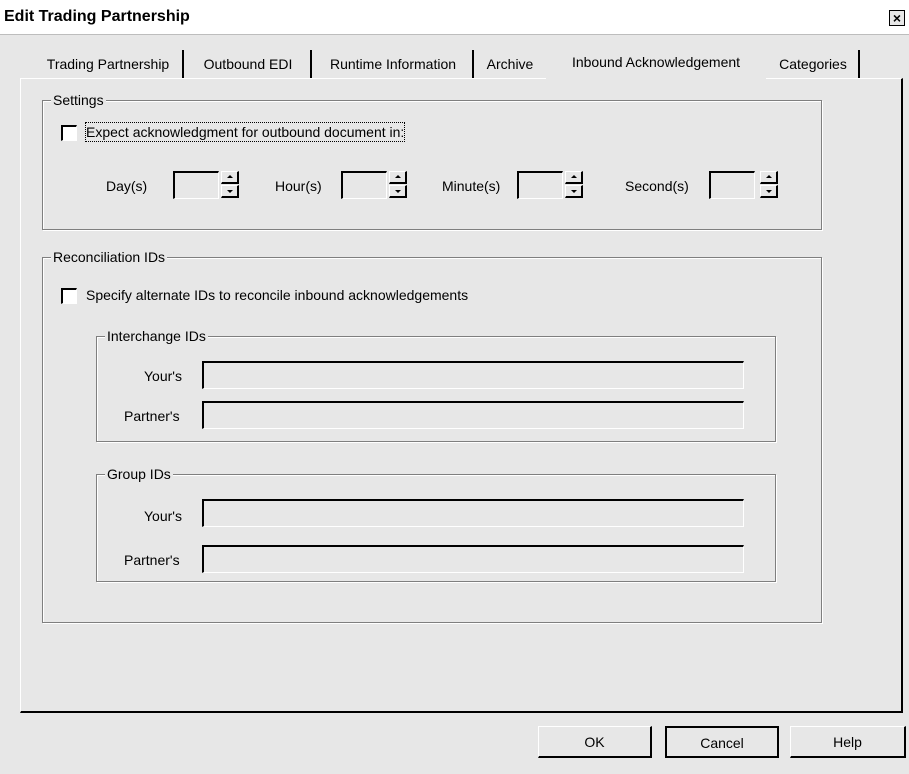 This screenshot has height=774, width=909. I want to click on days-field, so click(196, 185).